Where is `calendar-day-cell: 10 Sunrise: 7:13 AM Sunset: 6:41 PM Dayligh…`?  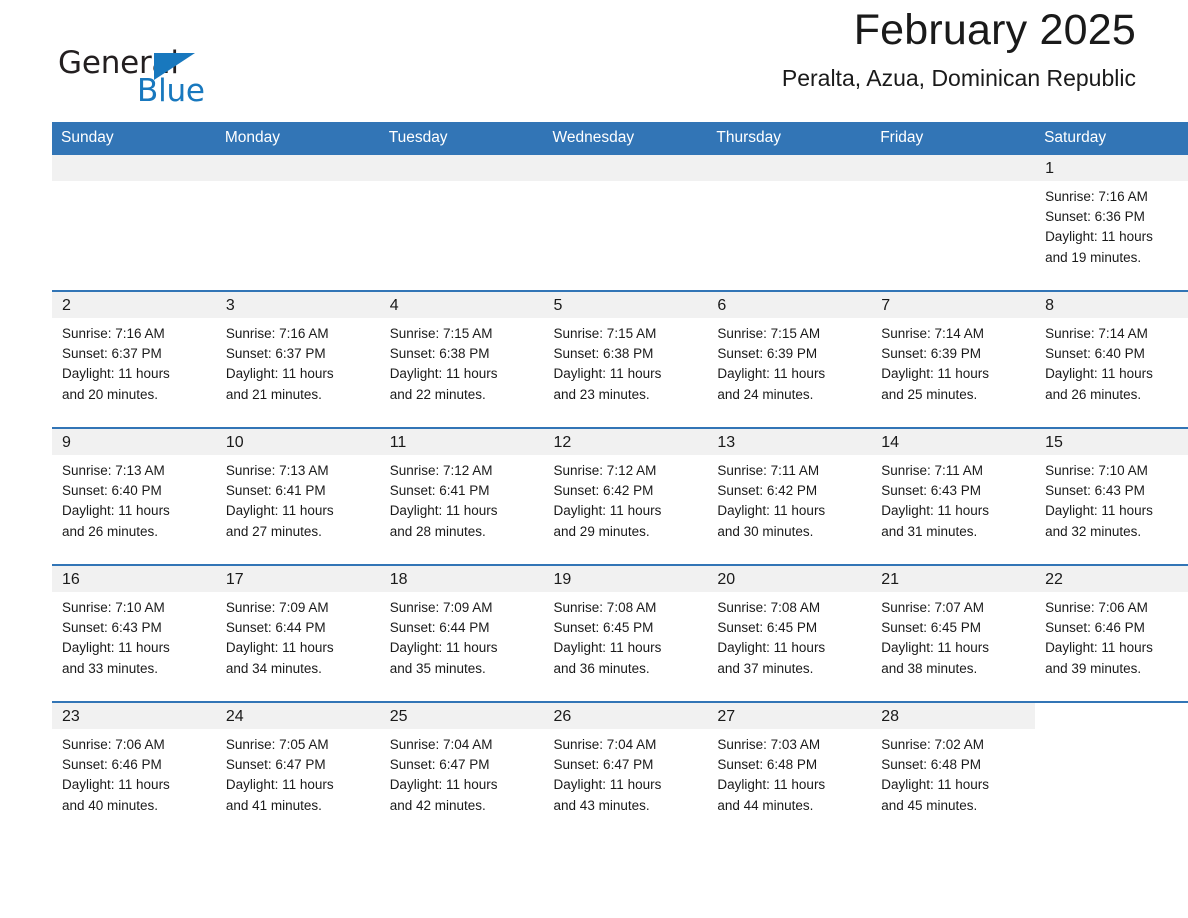
calendar-day-cell: 10 Sunrise: 7:13 AM Sunset: 6:41 PM Dayligh… is located at coordinates (297, 496).